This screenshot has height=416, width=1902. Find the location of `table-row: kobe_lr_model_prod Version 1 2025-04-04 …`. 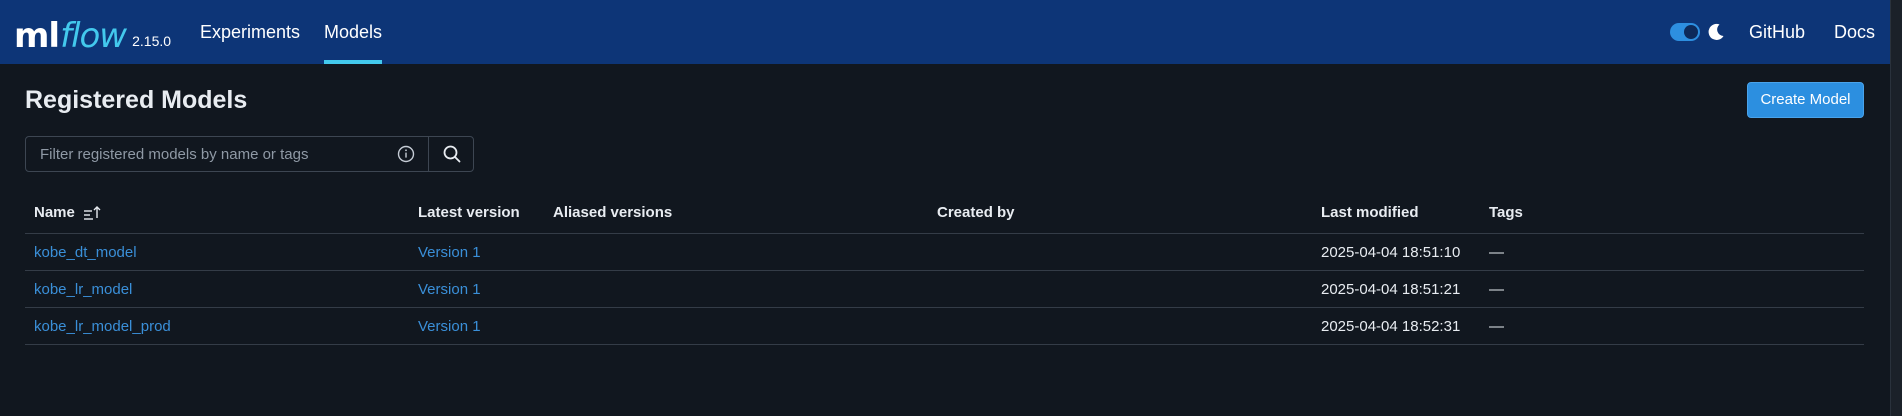

table-row: kobe_lr_model_prod Version 1 2025-04-04 … is located at coordinates (944, 326).